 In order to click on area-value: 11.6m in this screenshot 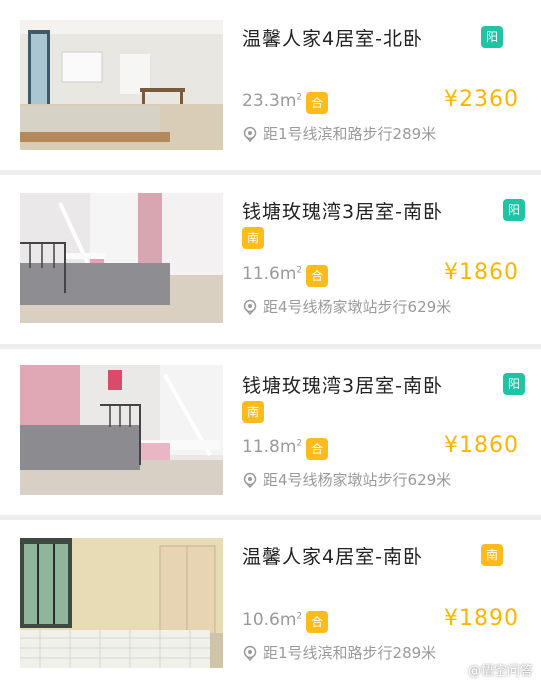, I will do `click(269, 274)`.